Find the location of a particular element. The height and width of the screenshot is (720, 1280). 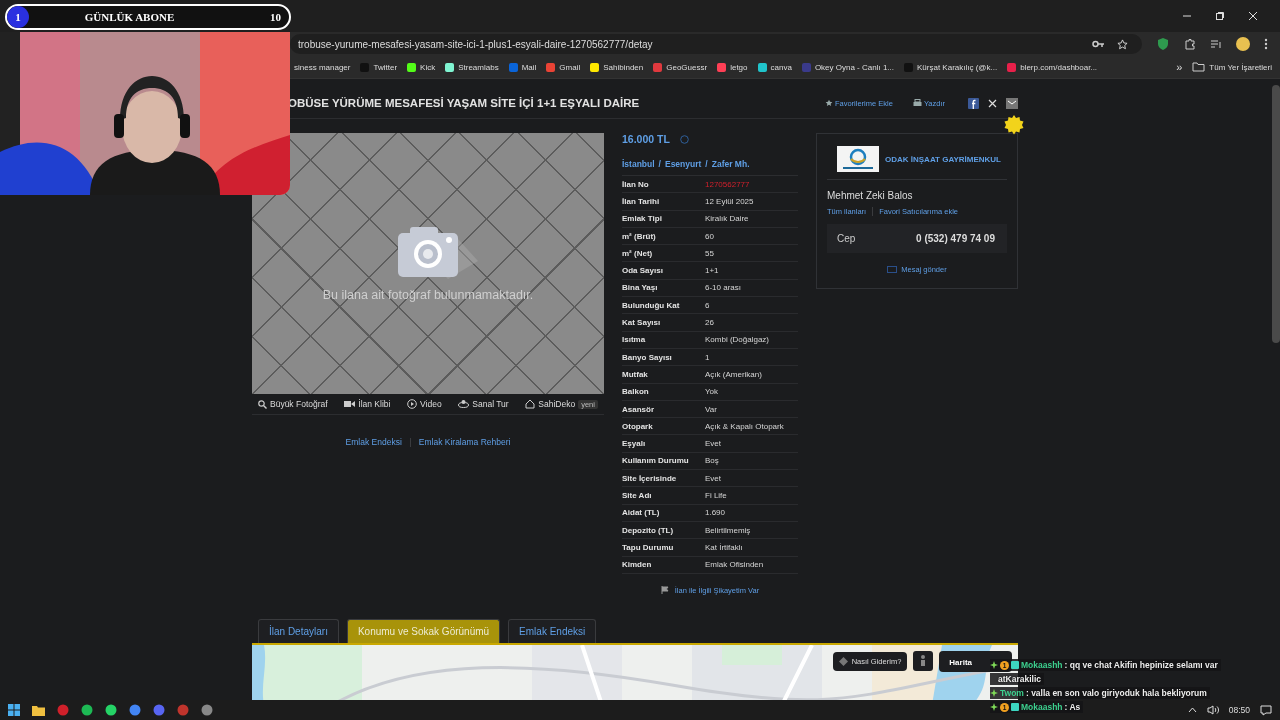

bookmark-link: siness manager is located at coordinates (322, 67).